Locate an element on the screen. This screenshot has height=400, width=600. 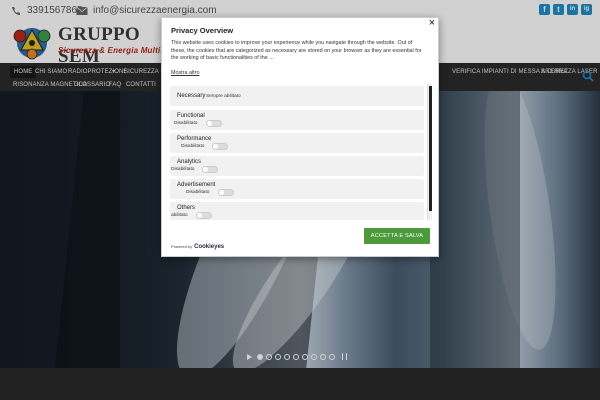
powered-by: Powered by Cookieyes is located at coordinates (197, 247).